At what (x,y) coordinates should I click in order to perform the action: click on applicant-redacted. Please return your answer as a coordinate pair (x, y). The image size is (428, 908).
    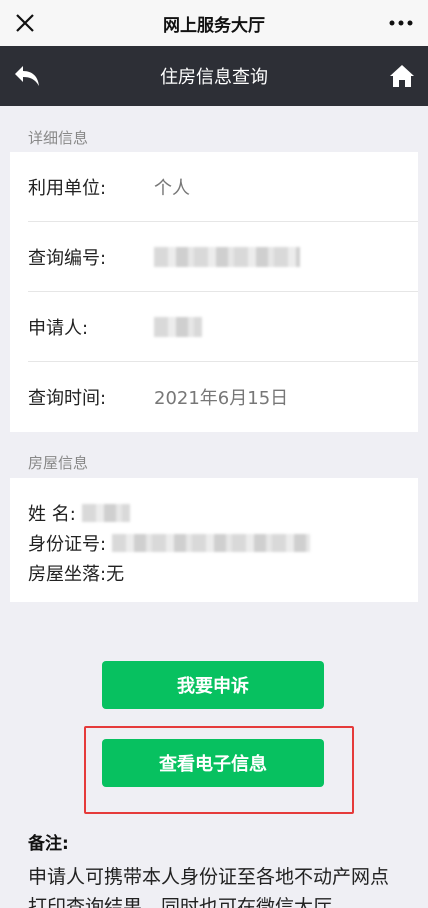
    Looking at the image, I should click on (178, 326).